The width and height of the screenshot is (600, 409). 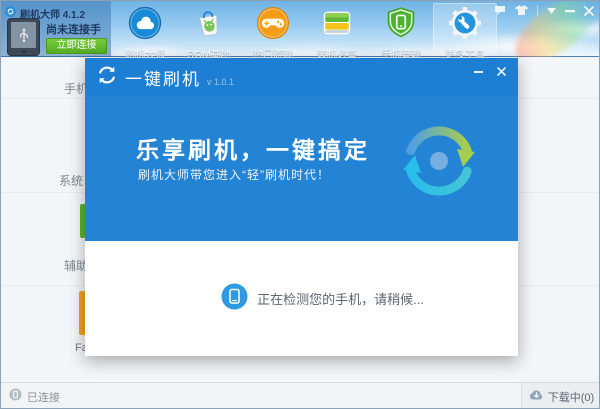 What do you see at coordinates (439, 163) in the screenshot?
I see `refresh-cycle-logo` at bounding box center [439, 163].